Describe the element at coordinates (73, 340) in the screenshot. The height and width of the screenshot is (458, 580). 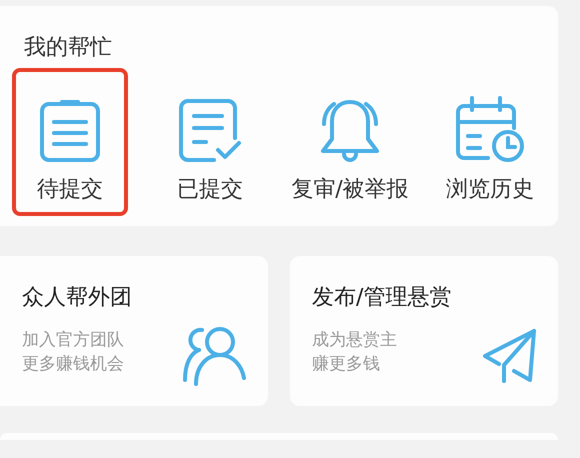
I see `card-subtitle: 加入官方团队` at that location.